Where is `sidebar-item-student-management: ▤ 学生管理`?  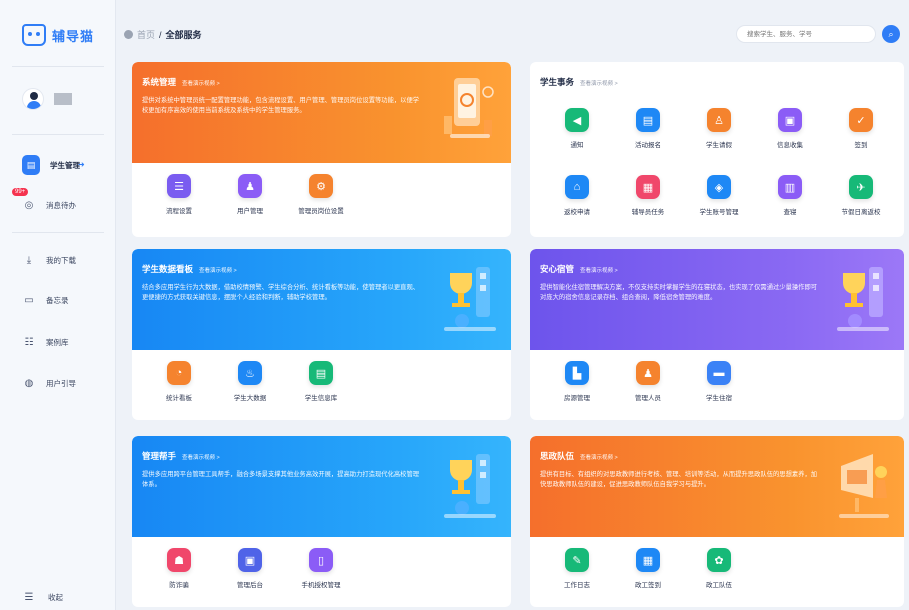 sidebar-item-student-management: ▤ 学生管理 is located at coordinates (51, 165).